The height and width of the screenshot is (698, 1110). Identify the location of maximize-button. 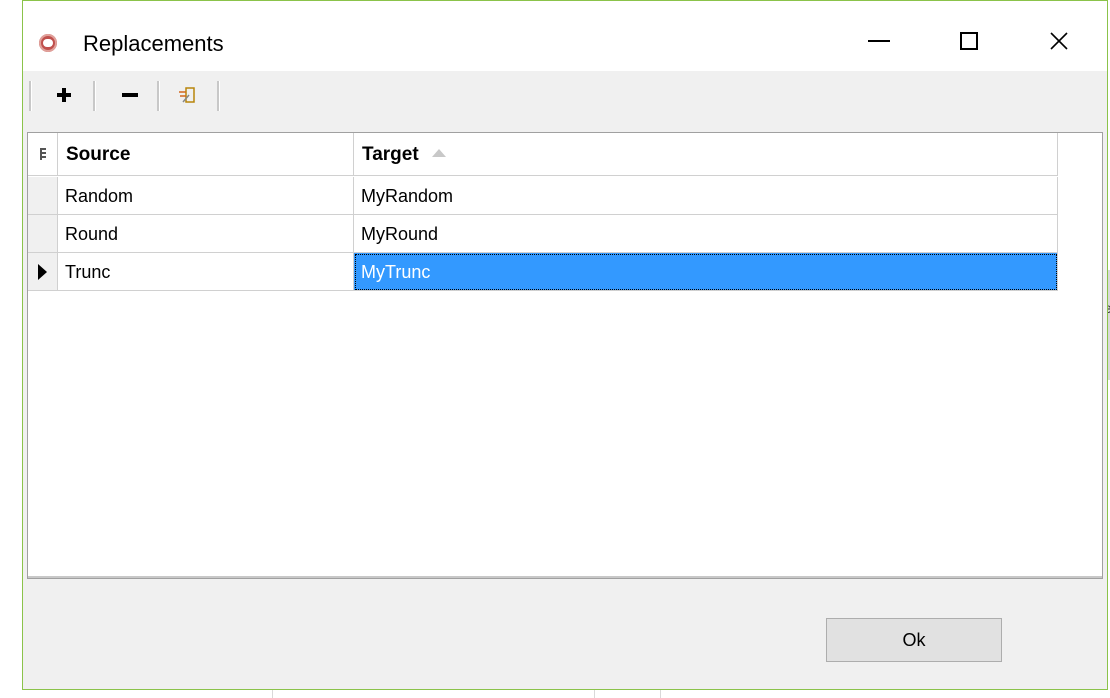
(969, 41).